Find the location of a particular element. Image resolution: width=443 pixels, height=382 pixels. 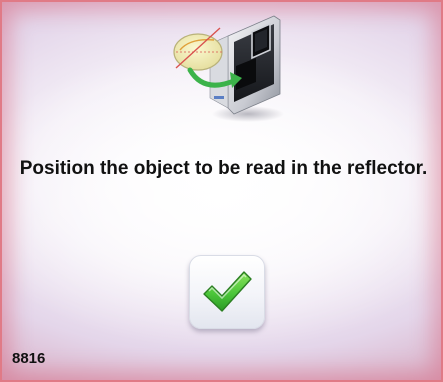

screen-code-label: 8816 is located at coordinates (29, 358).